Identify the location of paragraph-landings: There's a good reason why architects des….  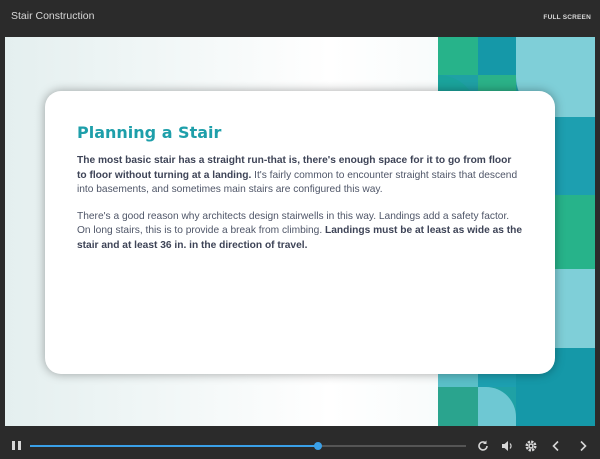
(300, 232).